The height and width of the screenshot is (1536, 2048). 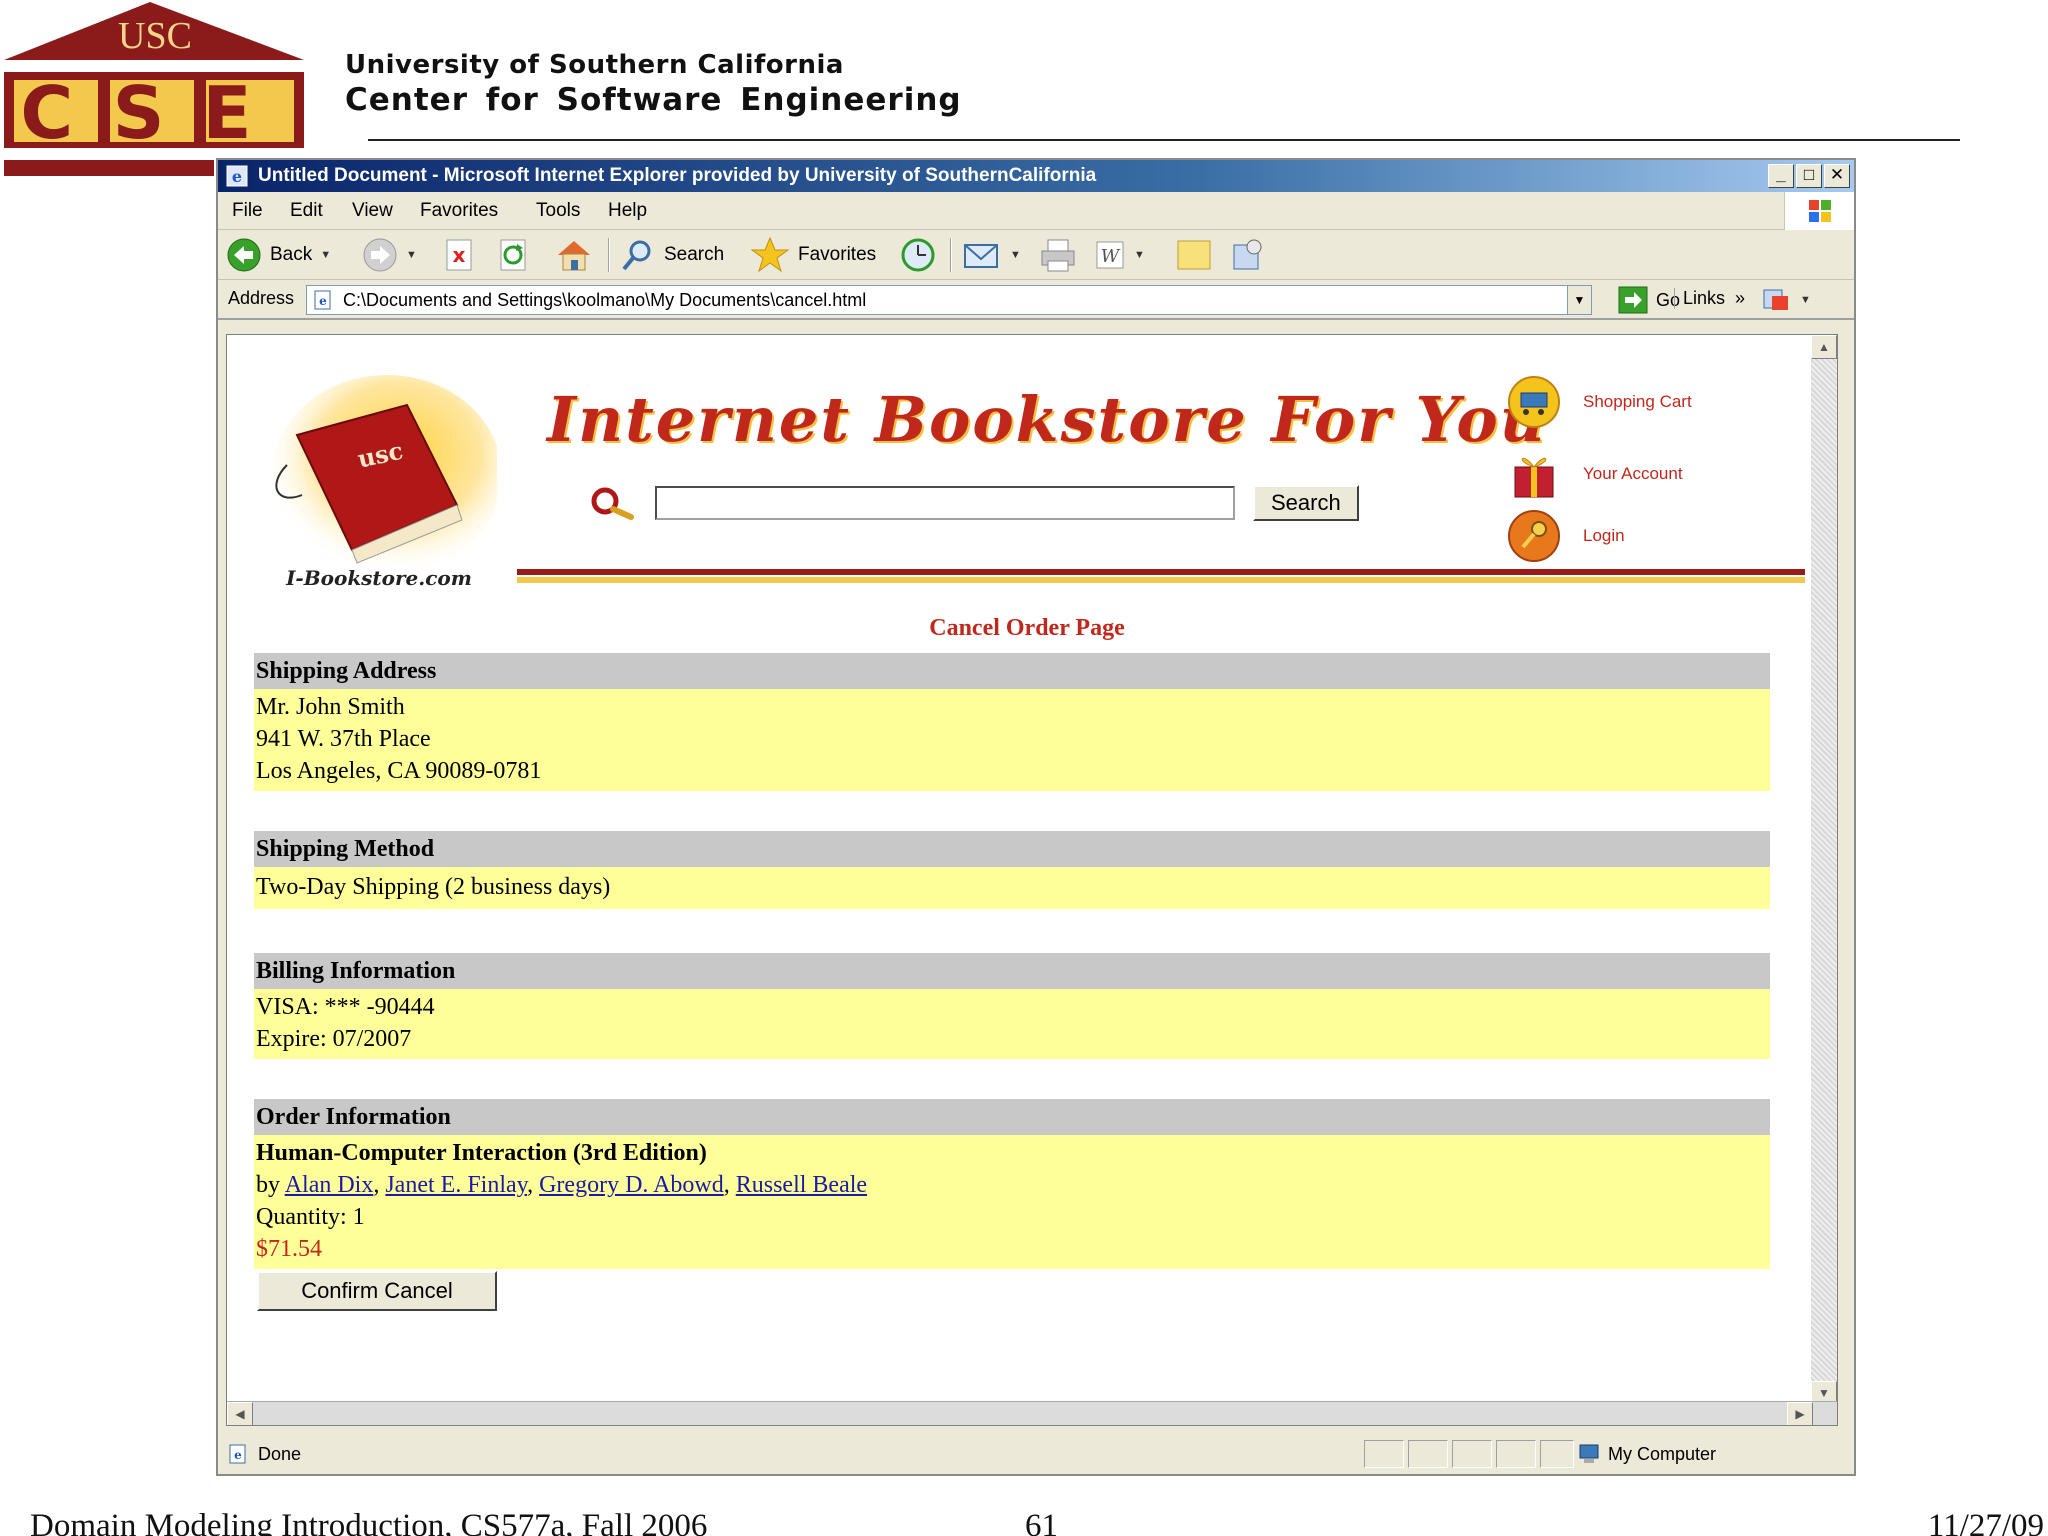 I want to click on section-body: Two-Day Shipping (2 business days), so click(x=1012, y=888).